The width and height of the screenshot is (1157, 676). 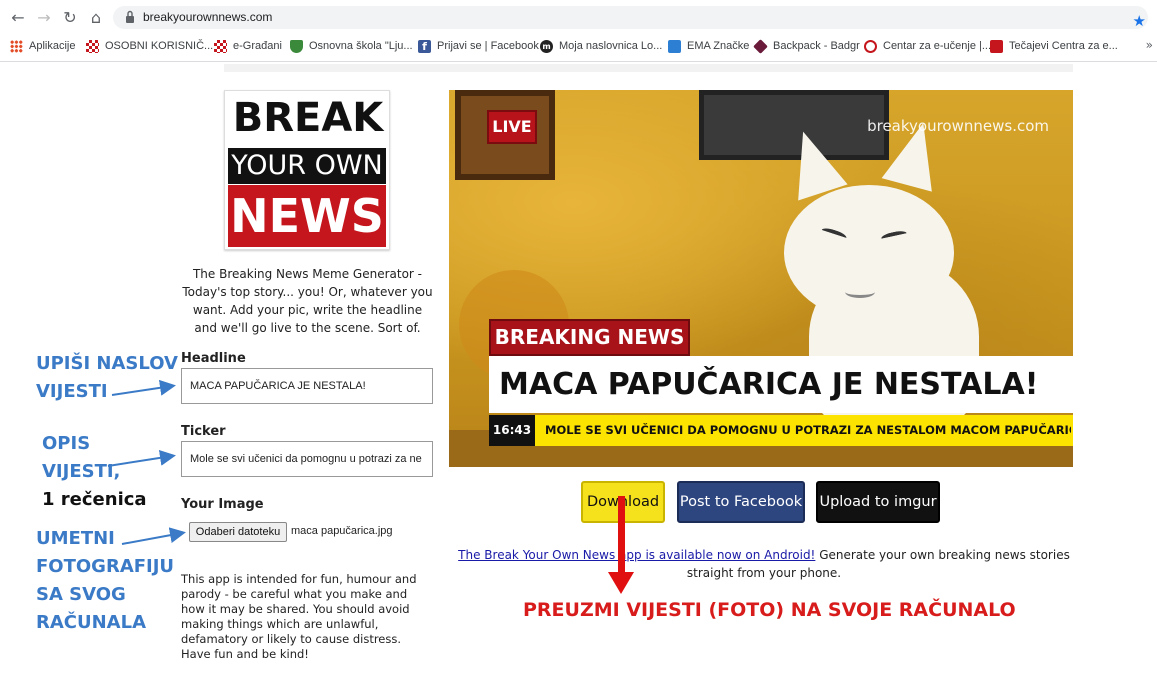 I want to click on url-text: breakyourownnews.com, so click(x=208, y=17).